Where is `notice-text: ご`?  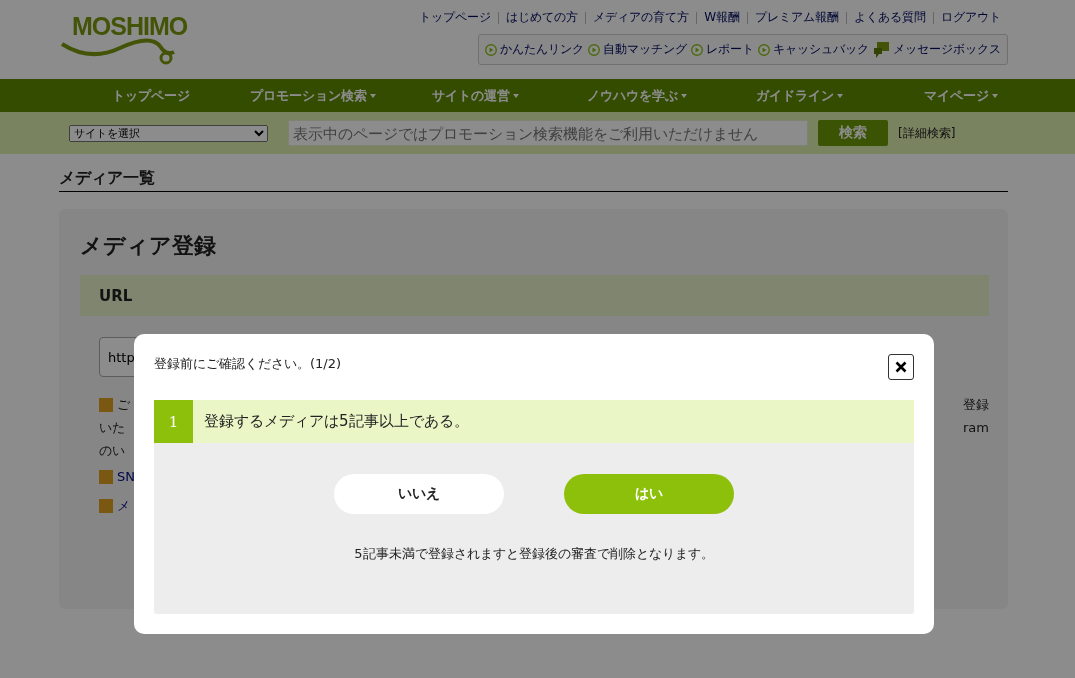 notice-text: ご is located at coordinates (123, 404).